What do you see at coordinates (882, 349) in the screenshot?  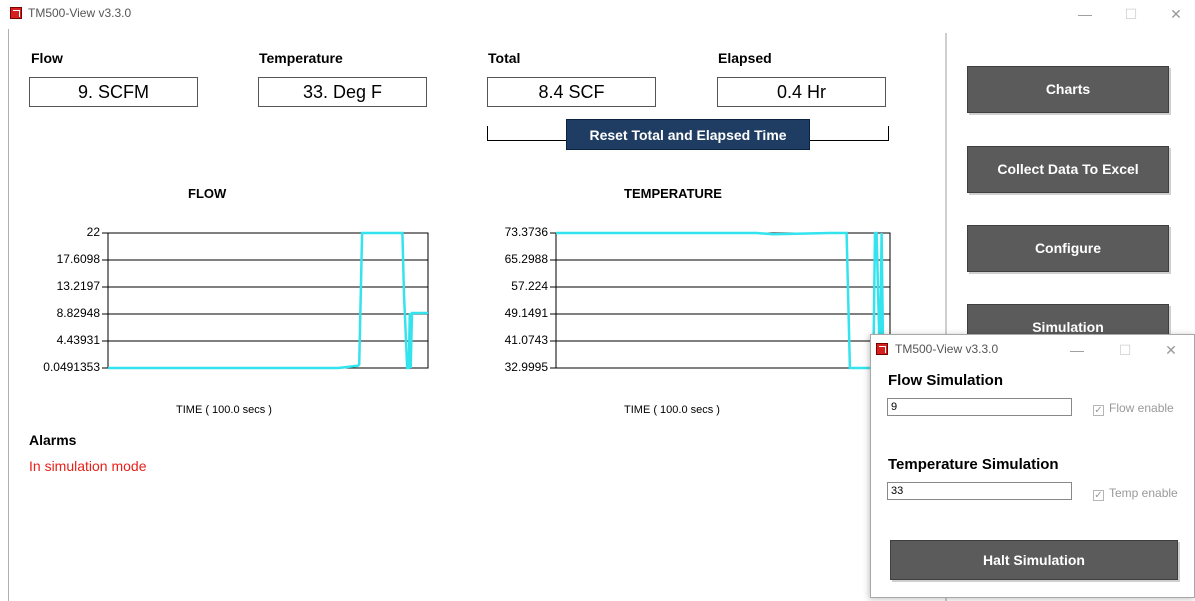 I see `popup-app-logo-icon` at bounding box center [882, 349].